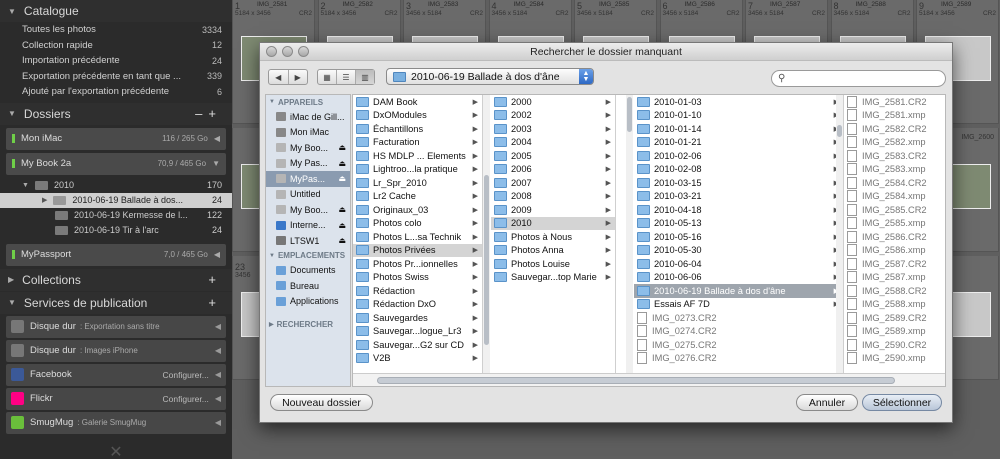 The height and width of the screenshot is (459, 1000). What do you see at coordinates (894, 305) in the screenshot?
I see `file-item: IMG_2588.xmp` at bounding box center [894, 305].